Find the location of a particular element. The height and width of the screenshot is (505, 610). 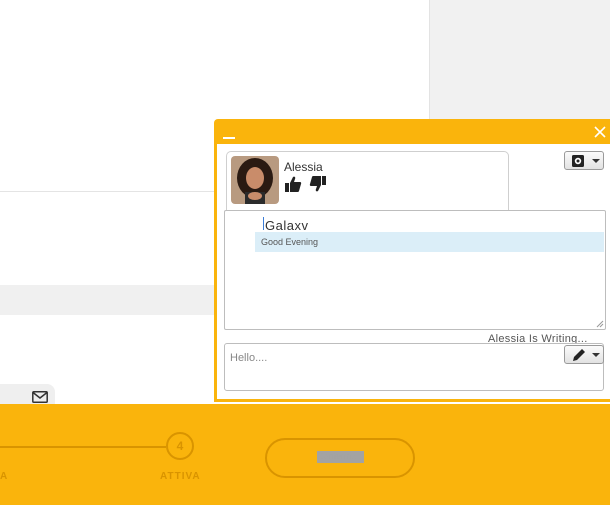

right-panel is located at coordinates (519, 60).